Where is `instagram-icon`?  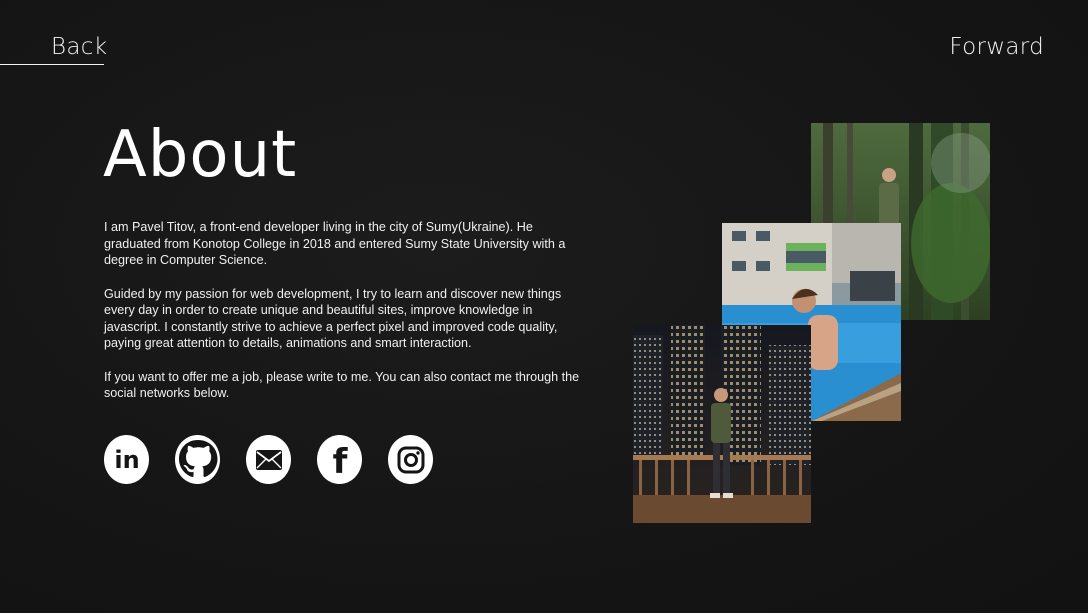 instagram-icon is located at coordinates (410, 459).